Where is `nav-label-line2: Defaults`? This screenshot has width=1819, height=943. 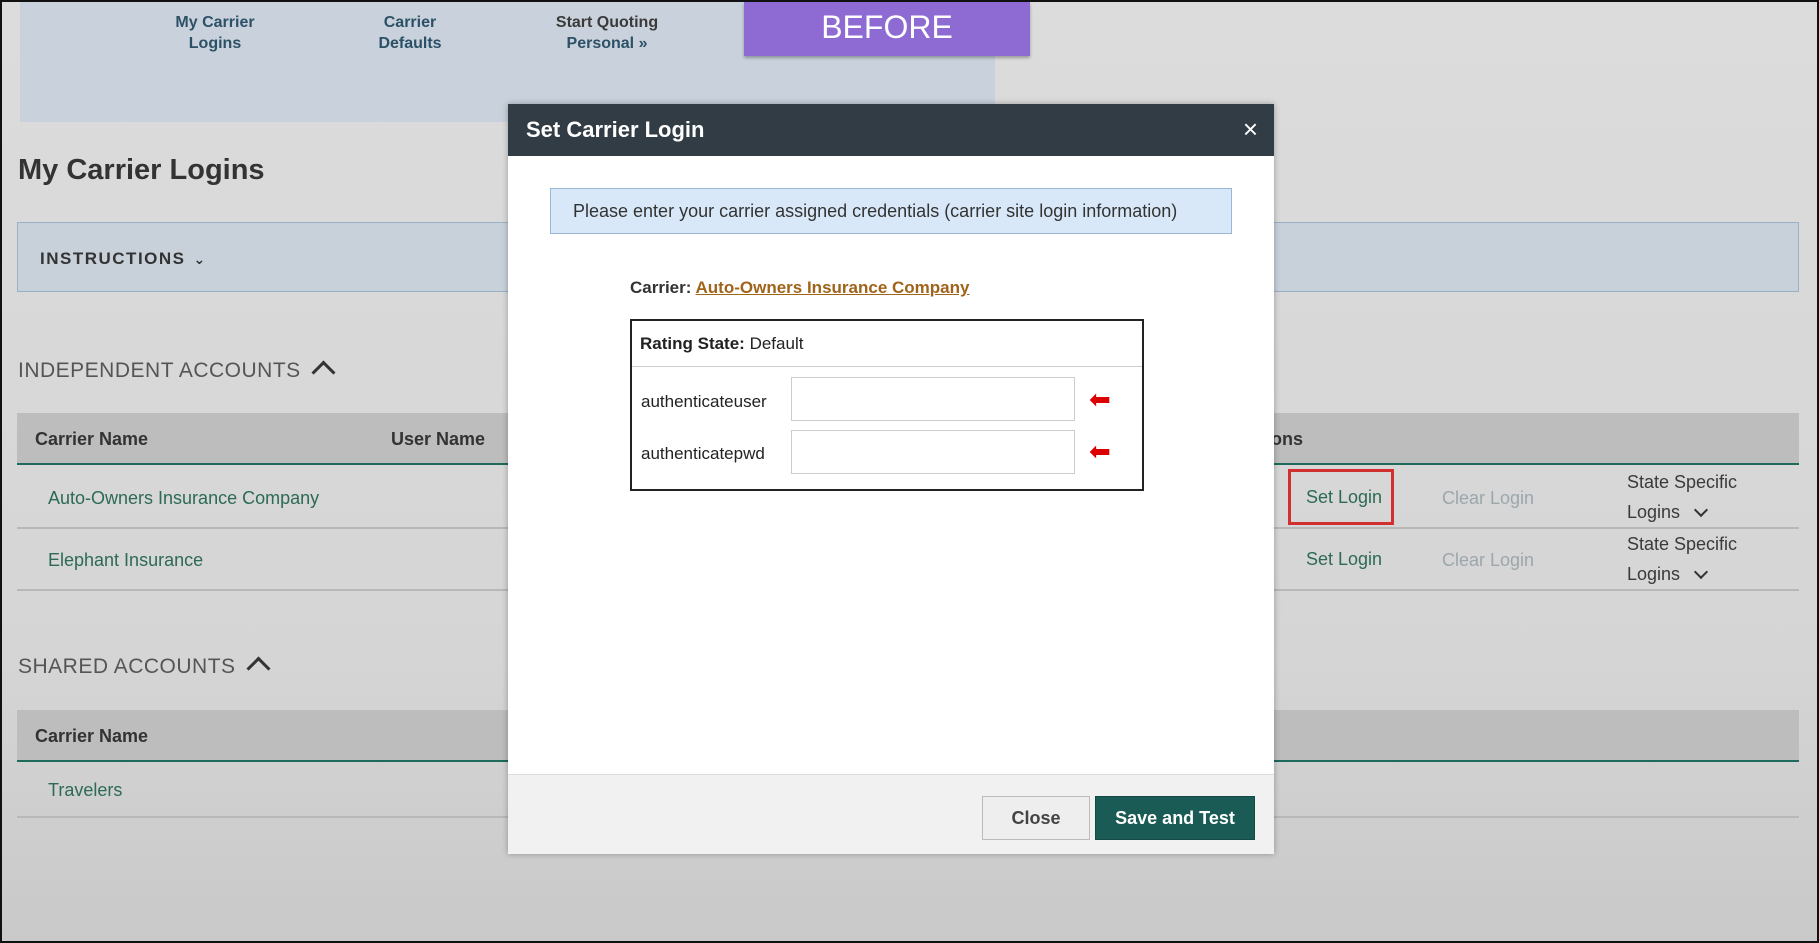 nav-label-line2: Defaults is located at coordinates (410, 43).